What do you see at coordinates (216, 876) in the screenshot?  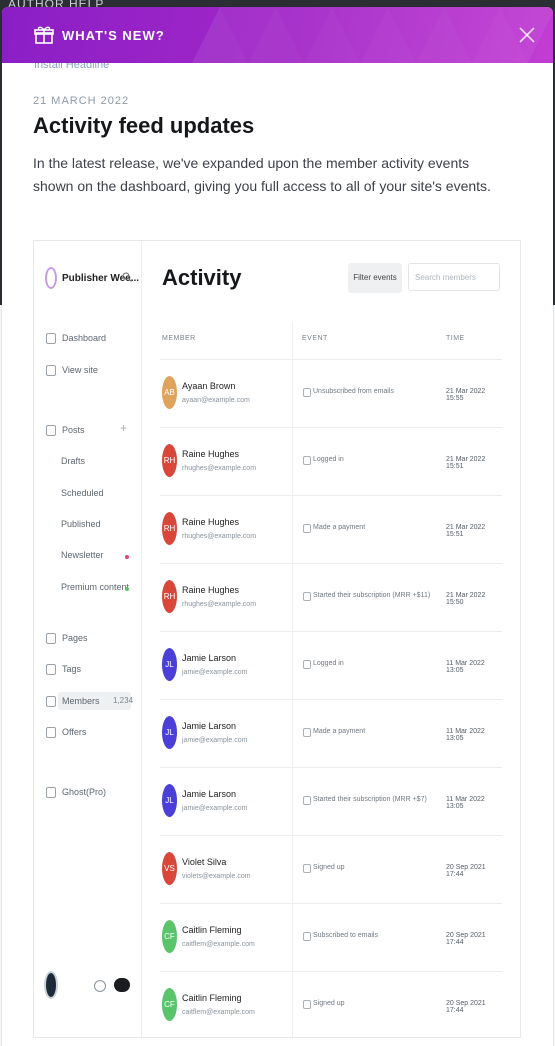 I see `member-email: violets@example.com` at bounding box center [216, 876].